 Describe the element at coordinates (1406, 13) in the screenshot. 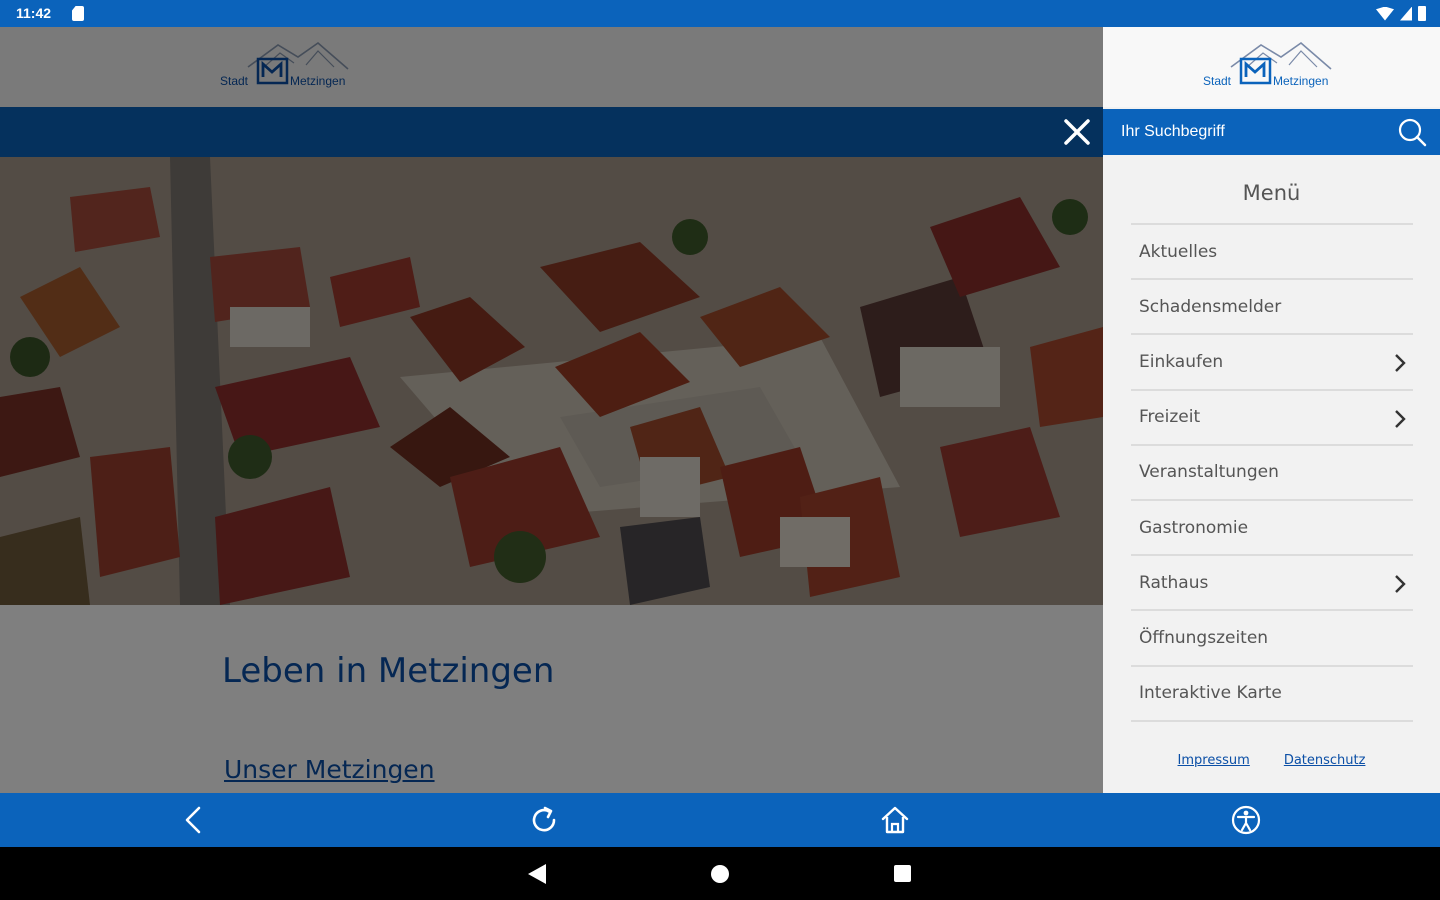

I see `cell-signal-icon` at that location.